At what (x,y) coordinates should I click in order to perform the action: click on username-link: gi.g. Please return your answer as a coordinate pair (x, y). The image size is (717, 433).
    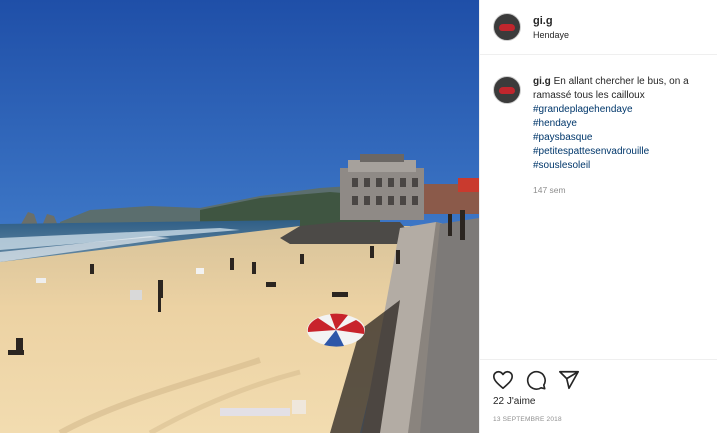
    Looking at the image, I should click on (551, 21).